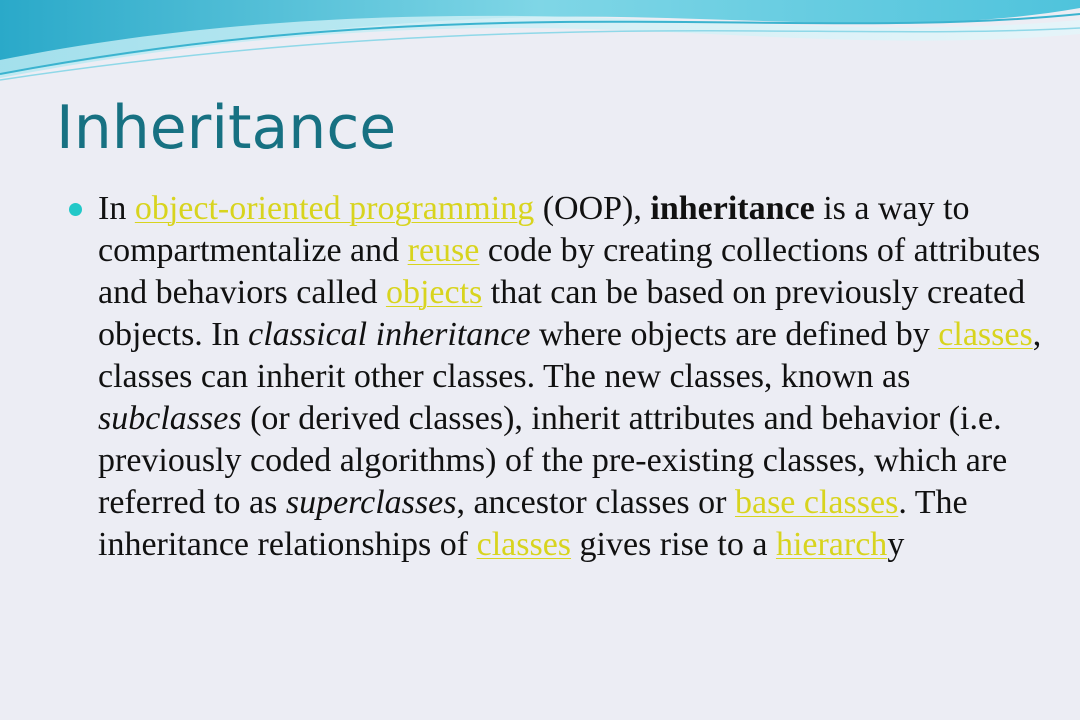 Image resolution: width=1080 pixels, height=720 pixels. What do you see at coordinates (226, 128) in the screenshot?
I see `slide-title: Inheritance` at bounding box center [226, 128].